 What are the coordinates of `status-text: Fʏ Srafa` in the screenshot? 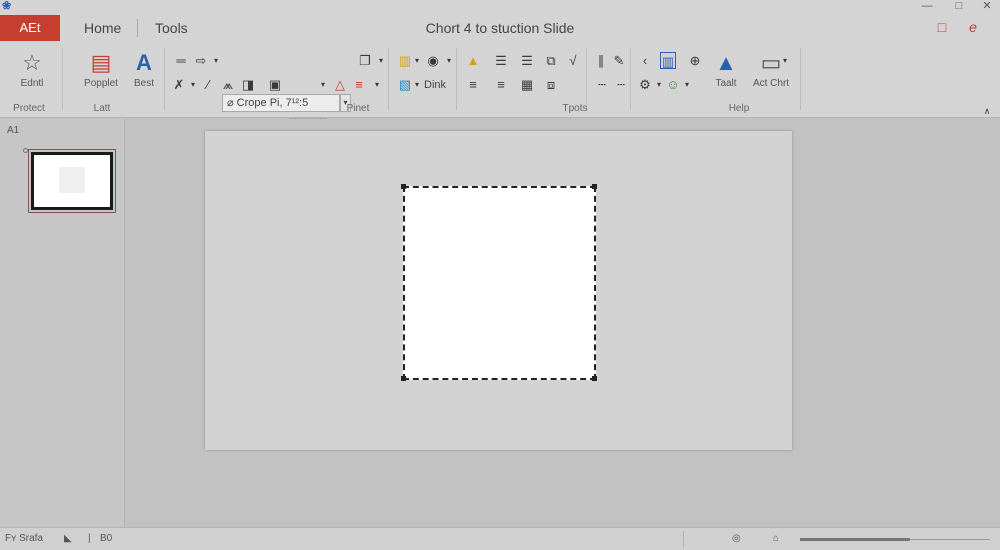 It's located at (24, 538).